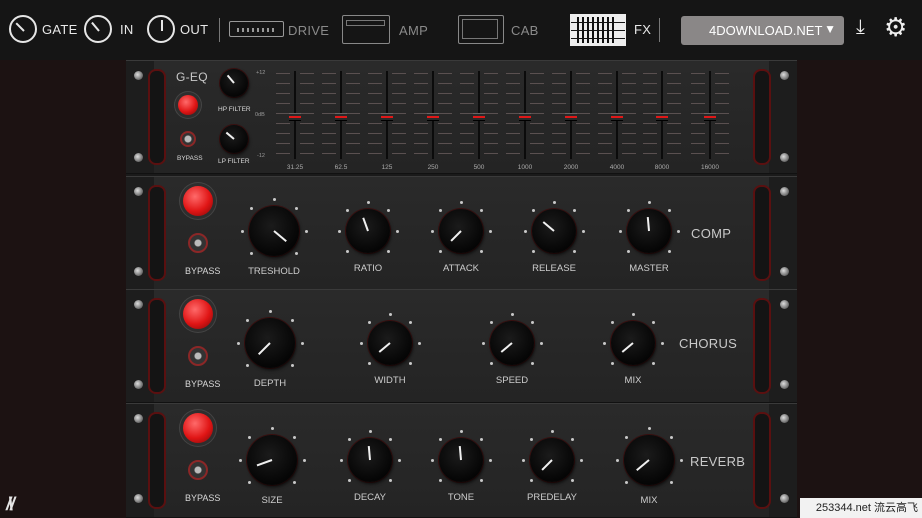 This screenshot has width=922, height=518. Describe the element at coordinates (895, 27) in the screenshot. I see `gear-icon: ⚙` at that location.